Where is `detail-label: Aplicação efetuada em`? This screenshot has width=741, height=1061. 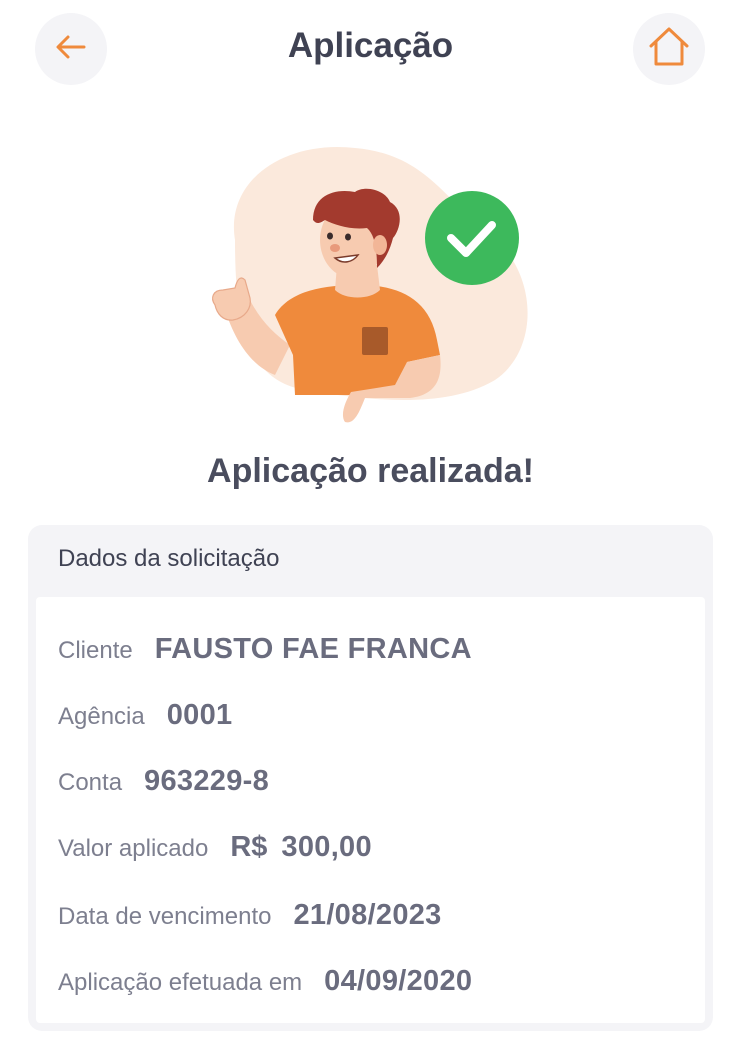
detail-label: Aplicação efetuada em is located at coordinates (180, 982).